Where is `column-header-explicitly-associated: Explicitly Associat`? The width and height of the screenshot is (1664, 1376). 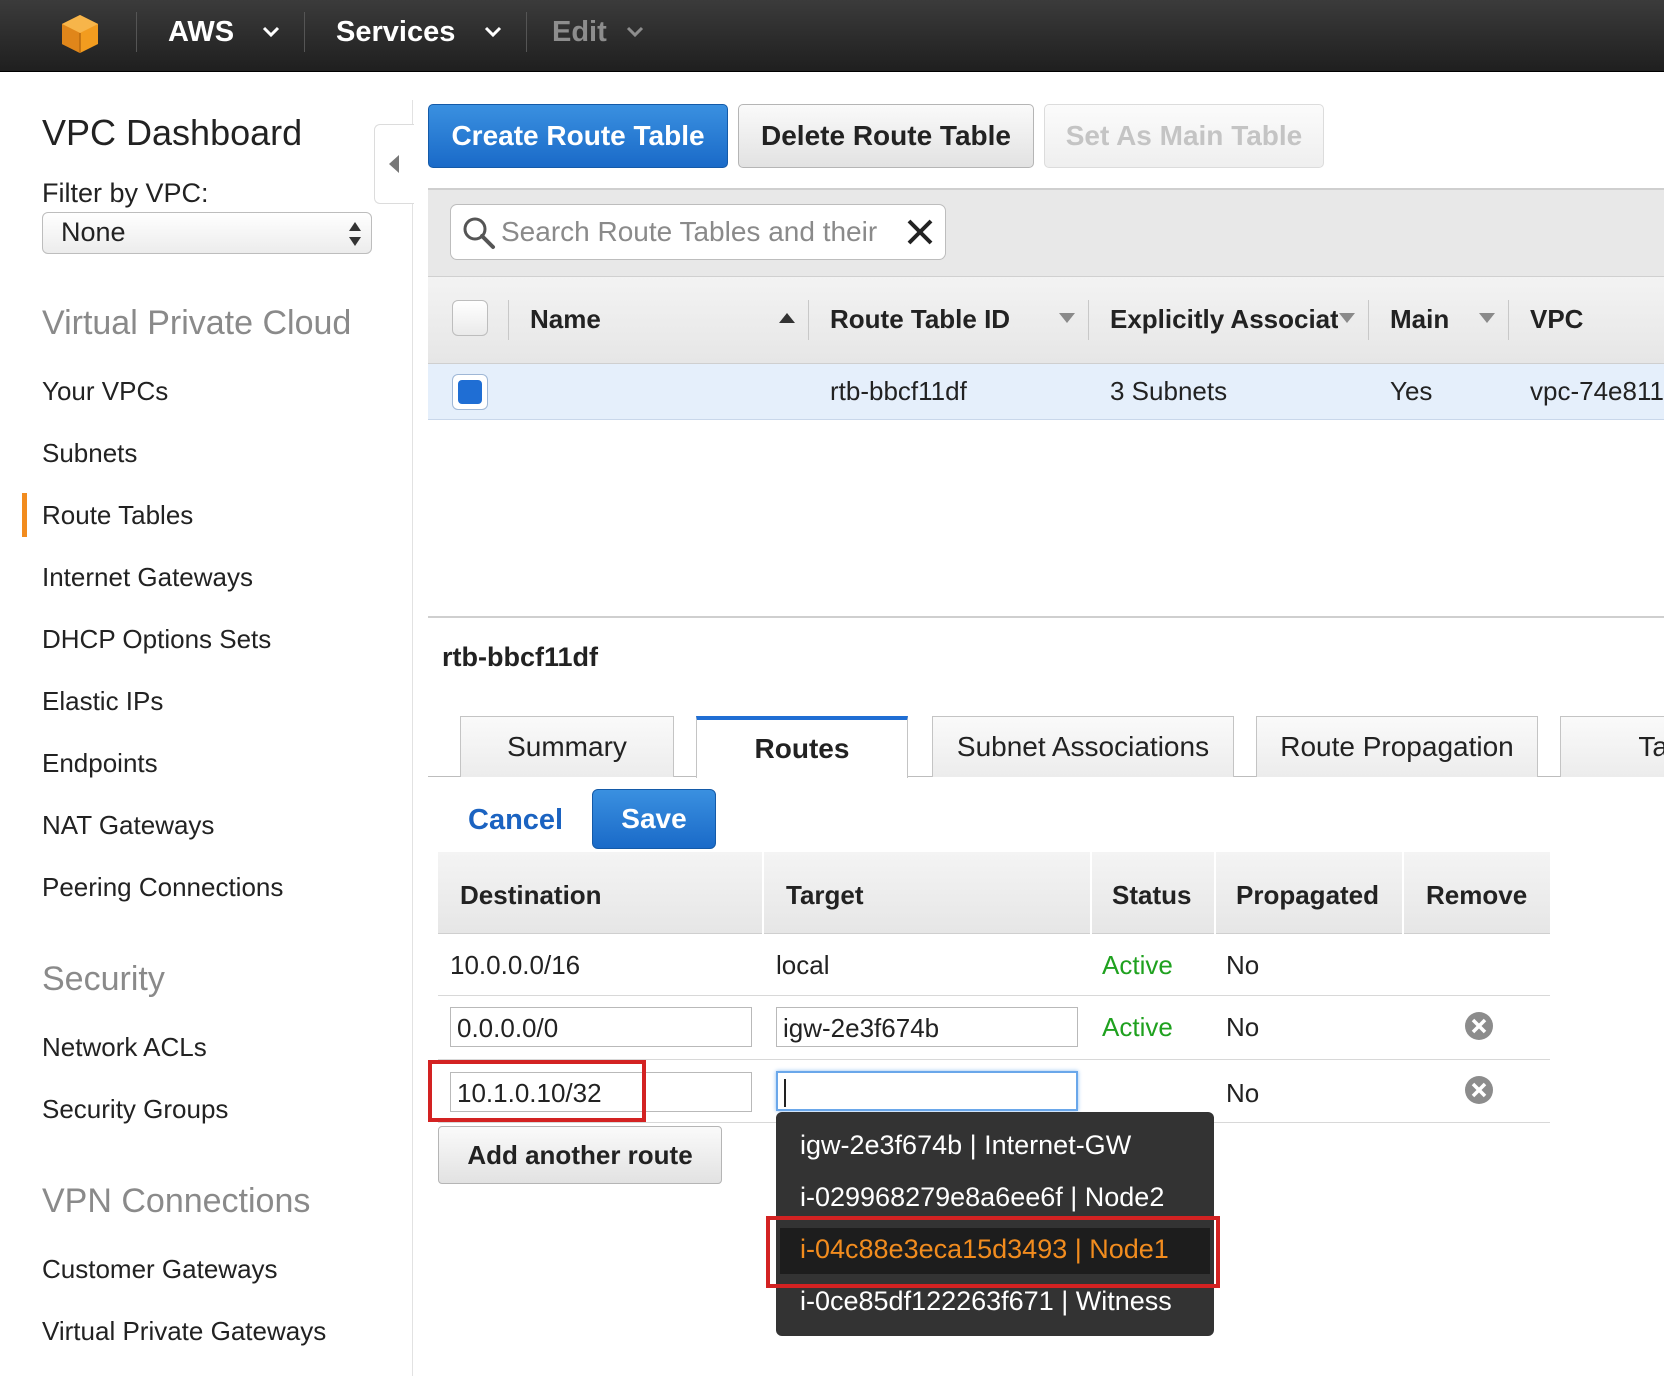 column-header-explicitly-associated: Explicitly Associat is located at coordinates (1224, 319).